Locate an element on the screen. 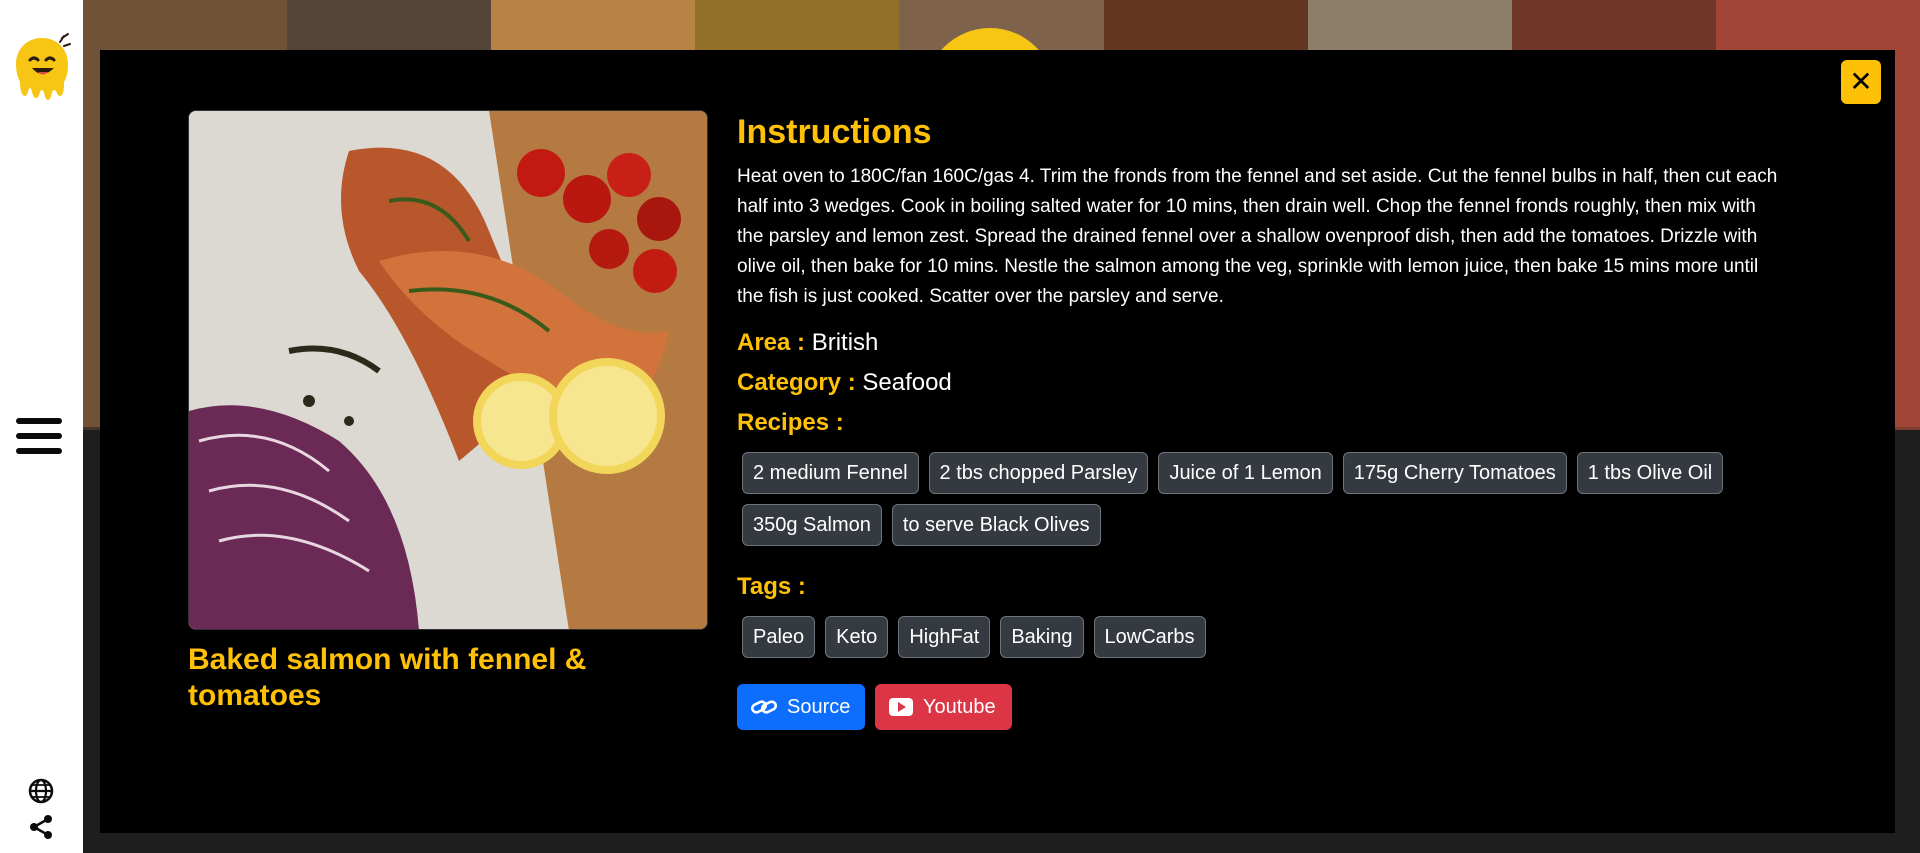 Image resolution: width=1920 pixels, height=853 pixels. ingredient-badge: 1 tbs Olive Oil is located at coordinates (1650, 473).